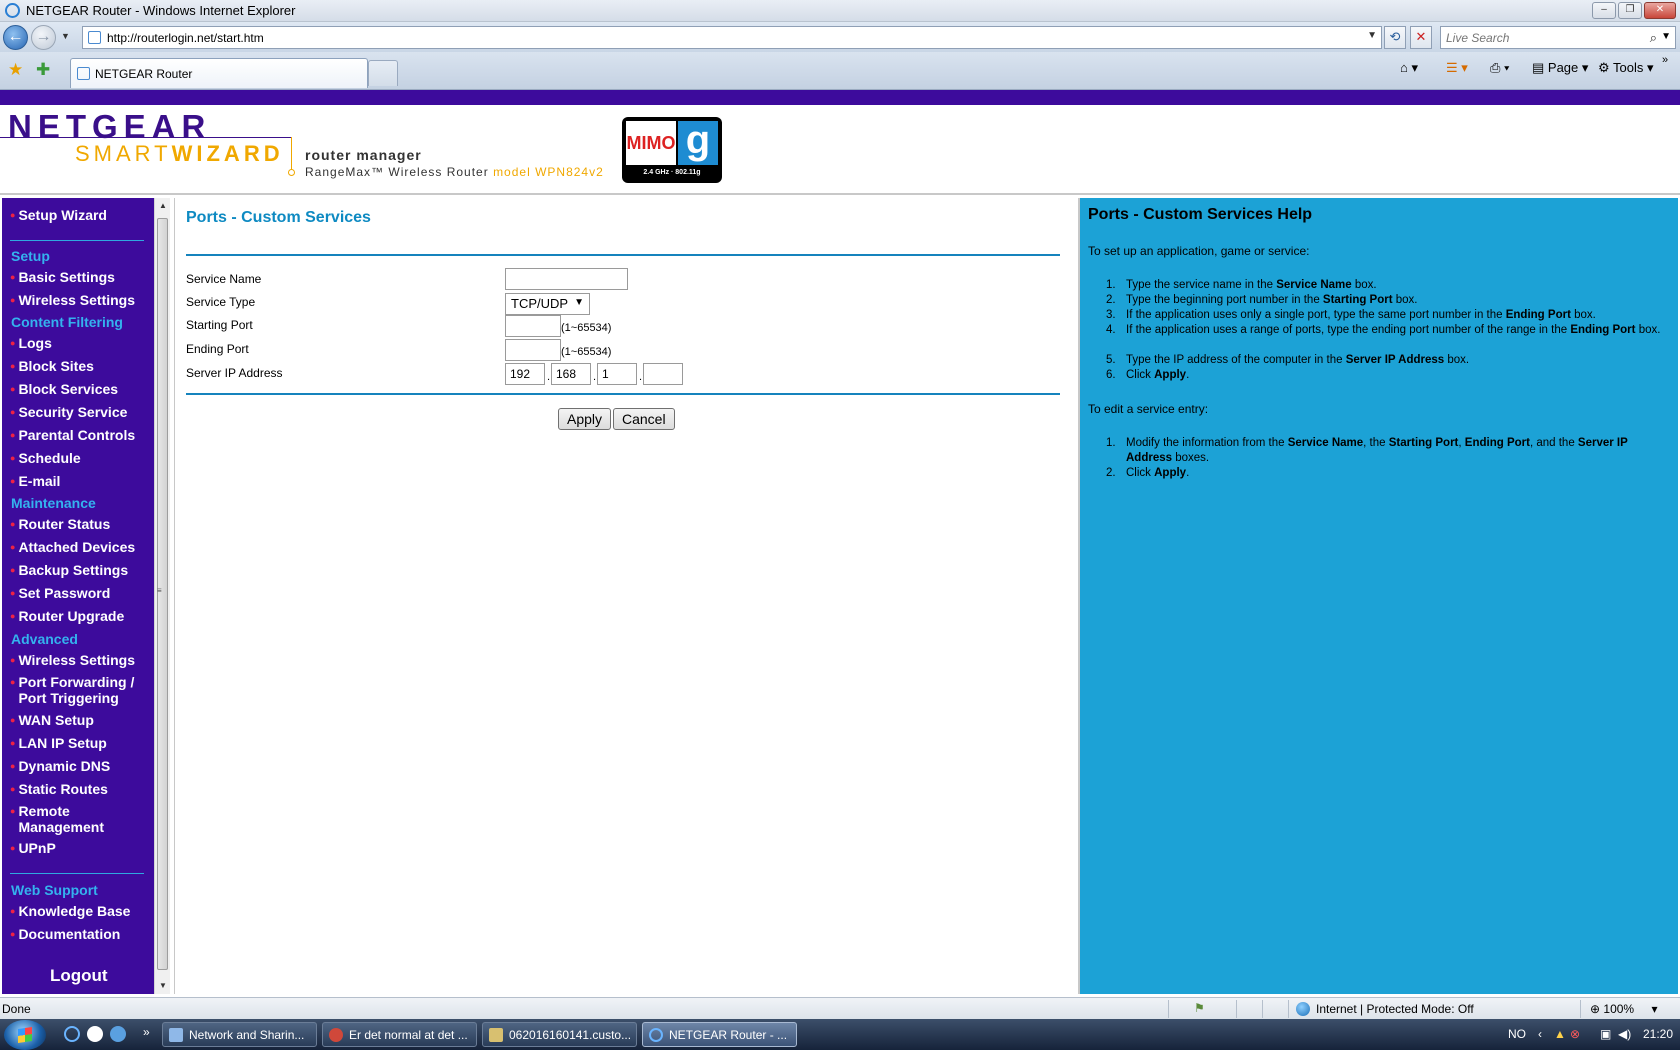 The width and height of the screenshot is (1680, 1050). Describe the element at coordinates (1457, 68) in the screenshot. I see `feeds-icon: ☰ ▾` at that location.